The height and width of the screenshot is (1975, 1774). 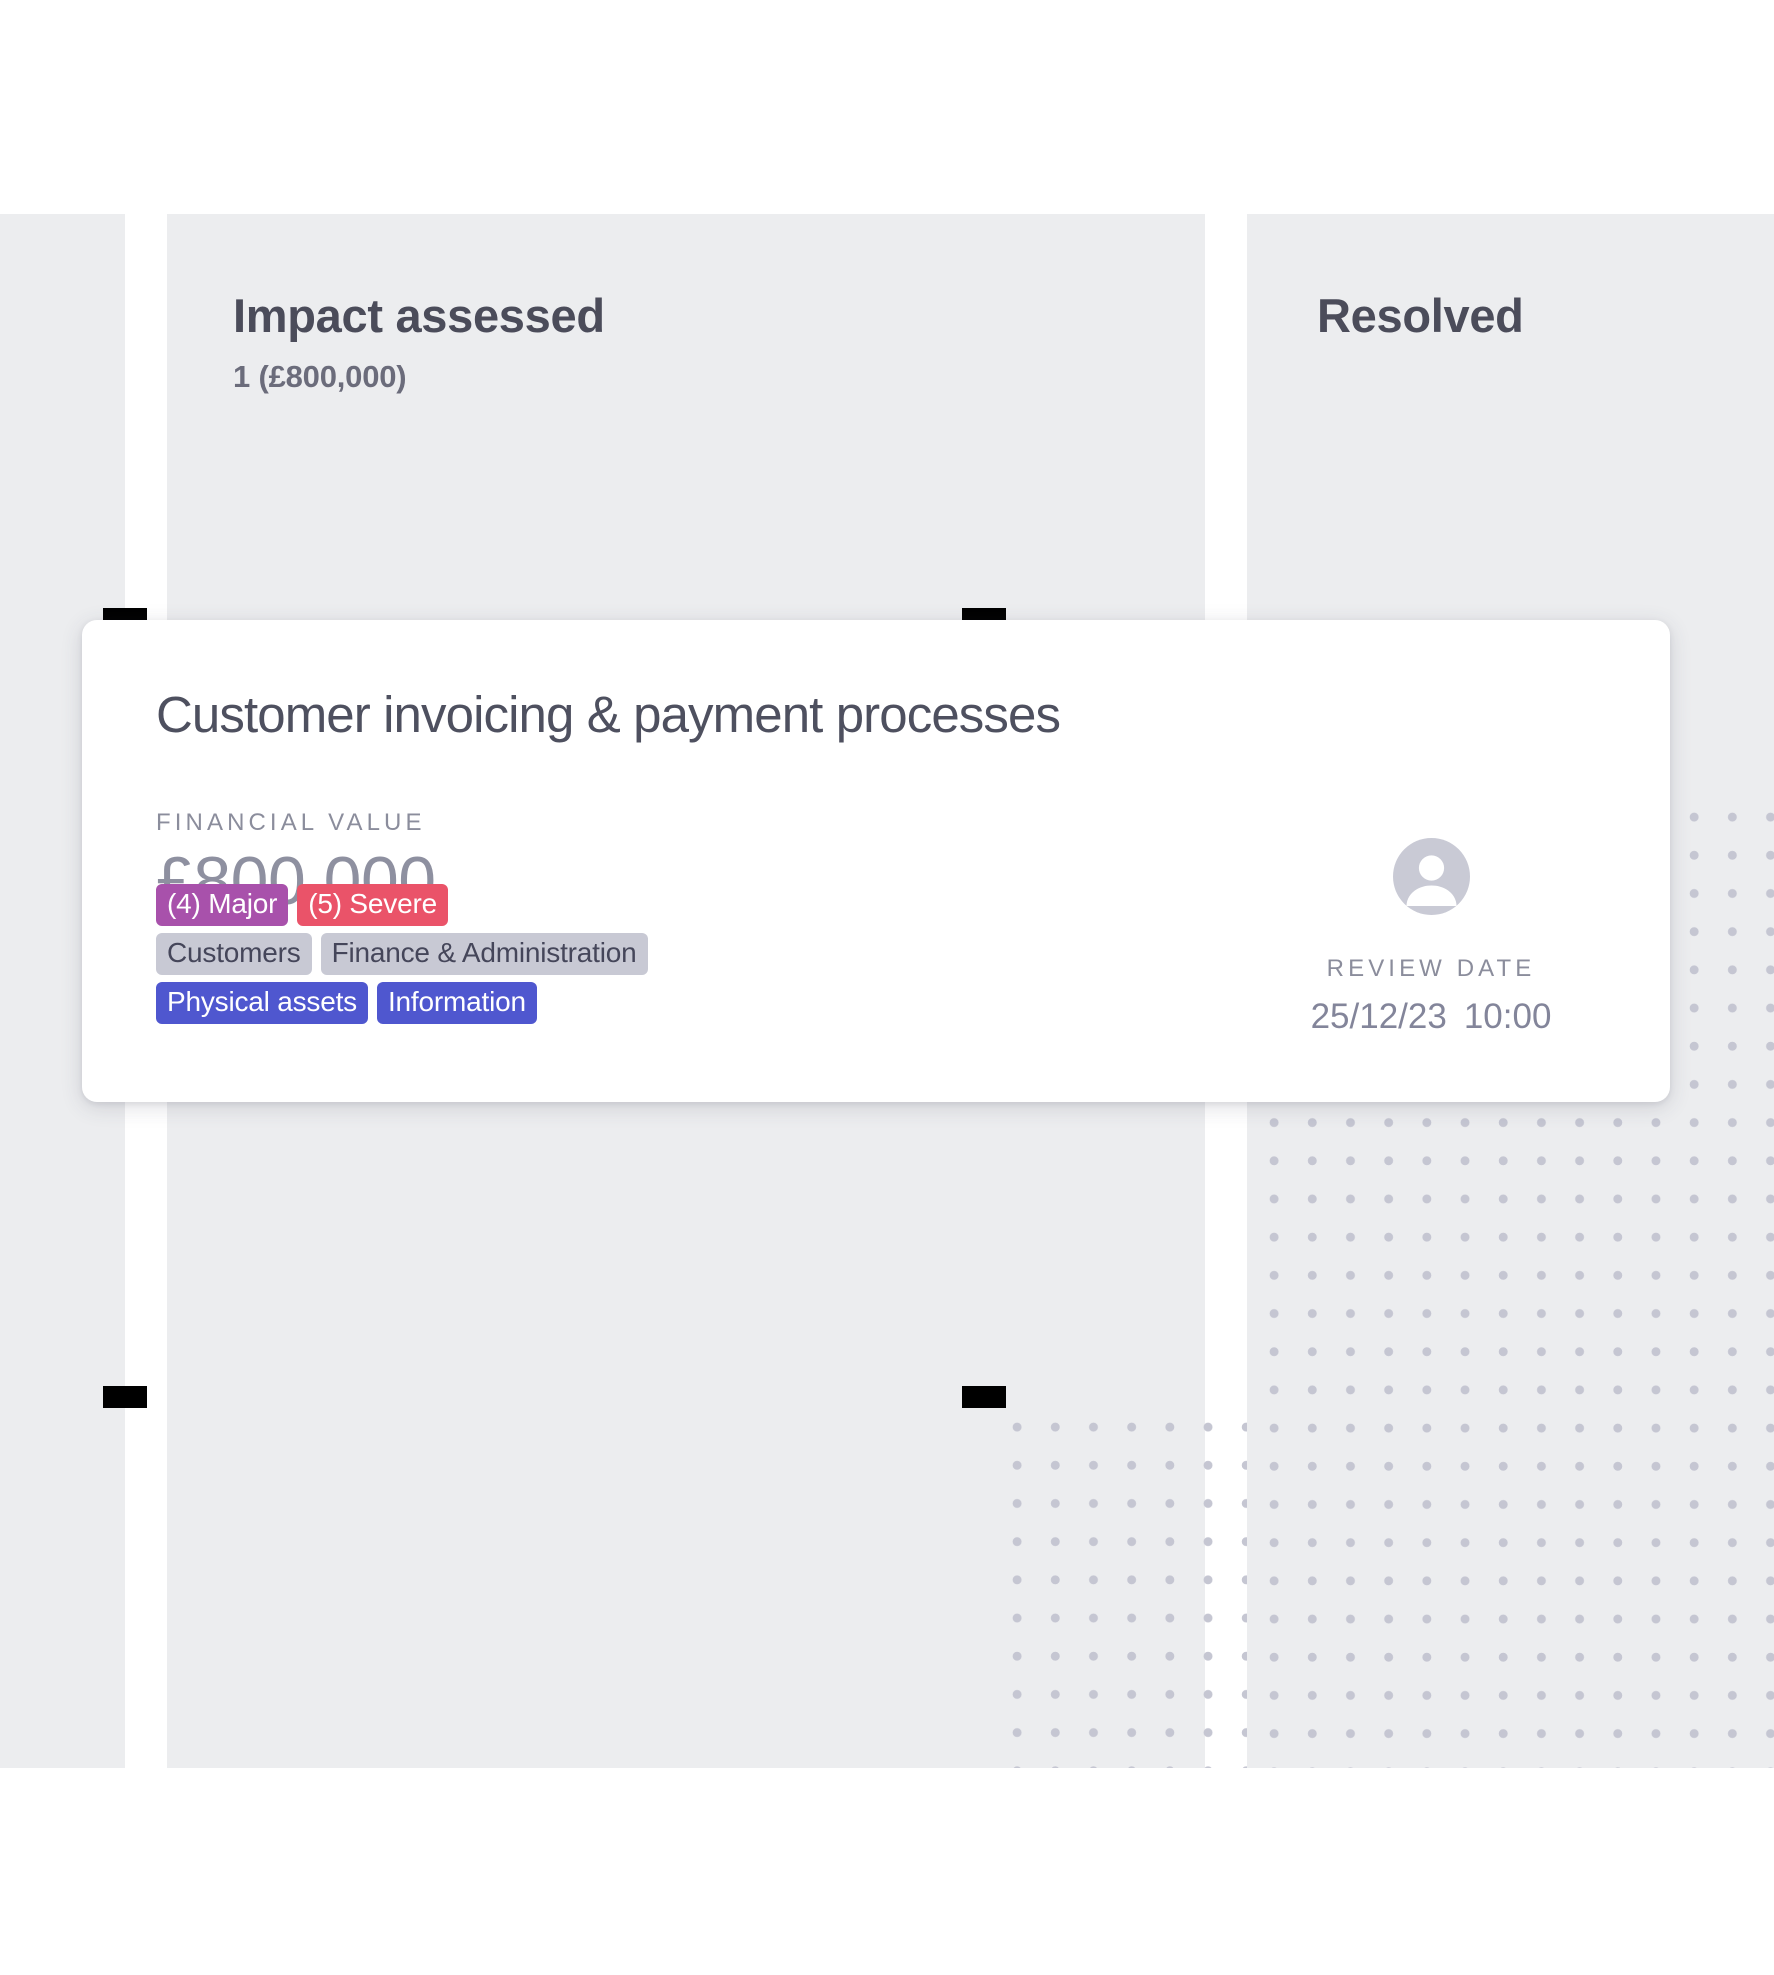 What do you see at coordinates (608, 714) in the screenshot?
I see `risk-card-title: Customer invoicing & payment processes` at bounding box center [608, 714].